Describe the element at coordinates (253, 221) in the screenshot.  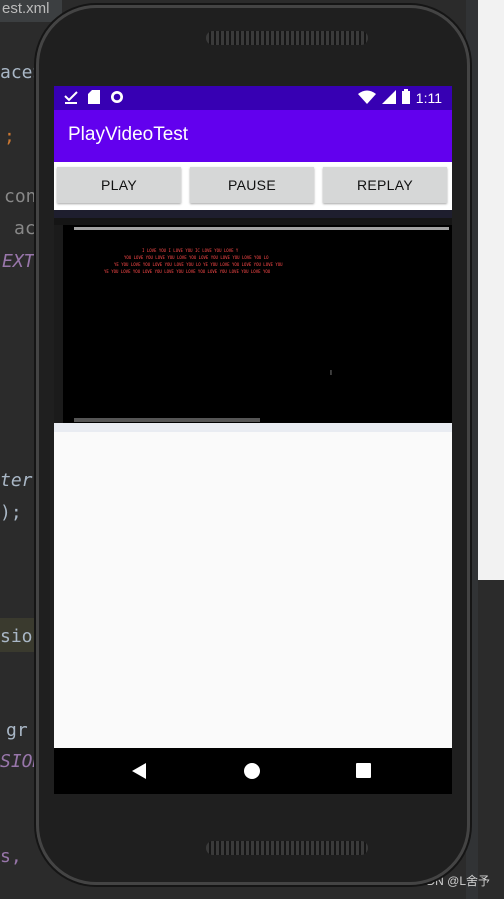
I see `video-window-tabbar` at that location.